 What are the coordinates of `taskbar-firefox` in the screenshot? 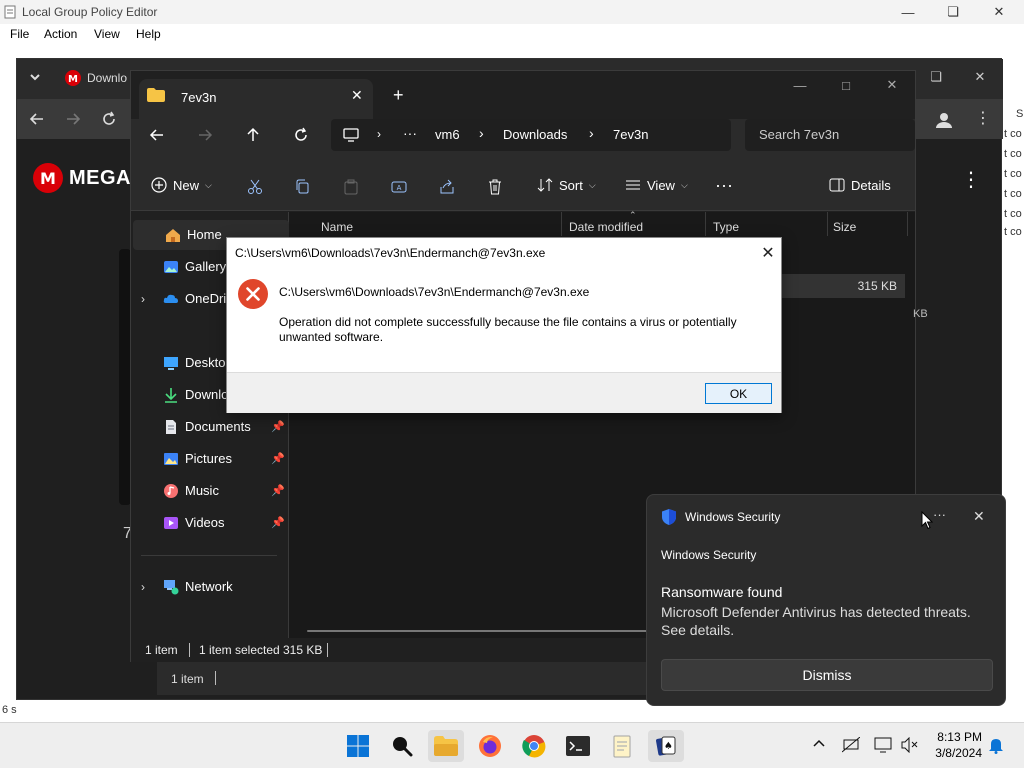 It's located at (490, 746).